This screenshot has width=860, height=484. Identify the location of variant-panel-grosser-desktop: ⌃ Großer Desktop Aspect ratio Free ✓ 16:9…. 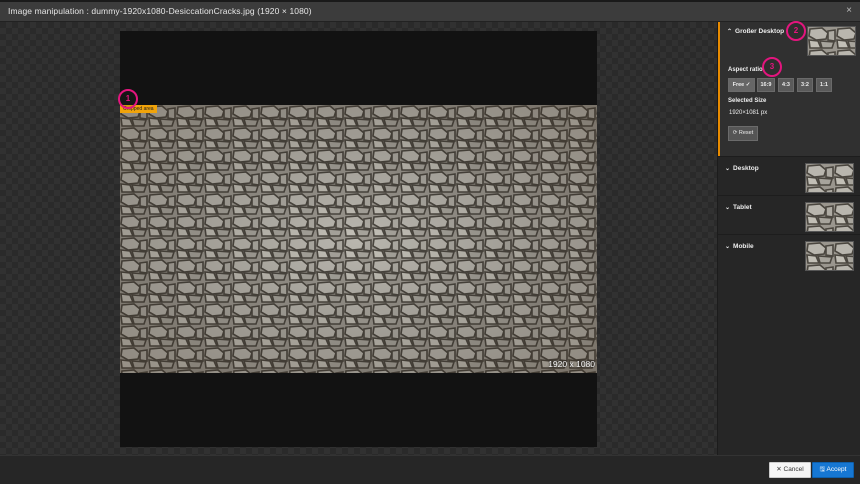
(789, 89).